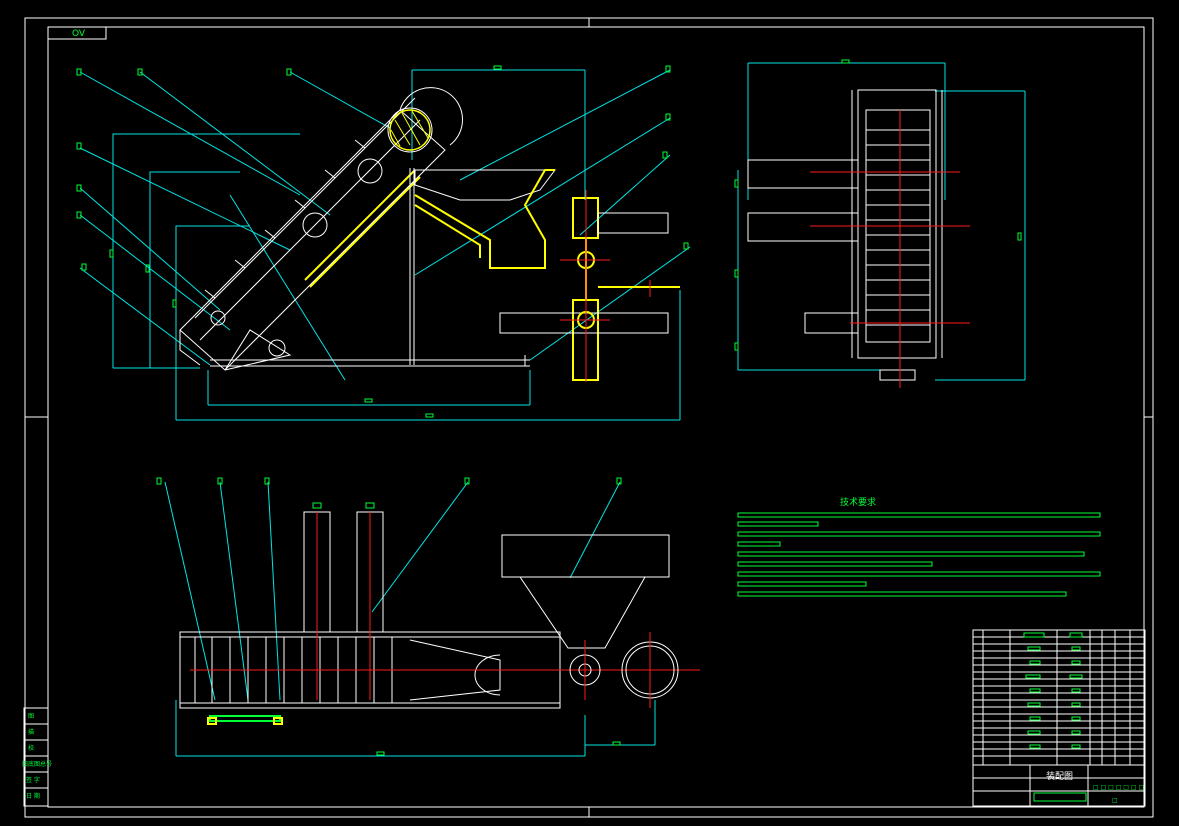 The height and width of the screenshot is (826, 1179). I want to click on view-tag-text: OV, so click(79, 34).